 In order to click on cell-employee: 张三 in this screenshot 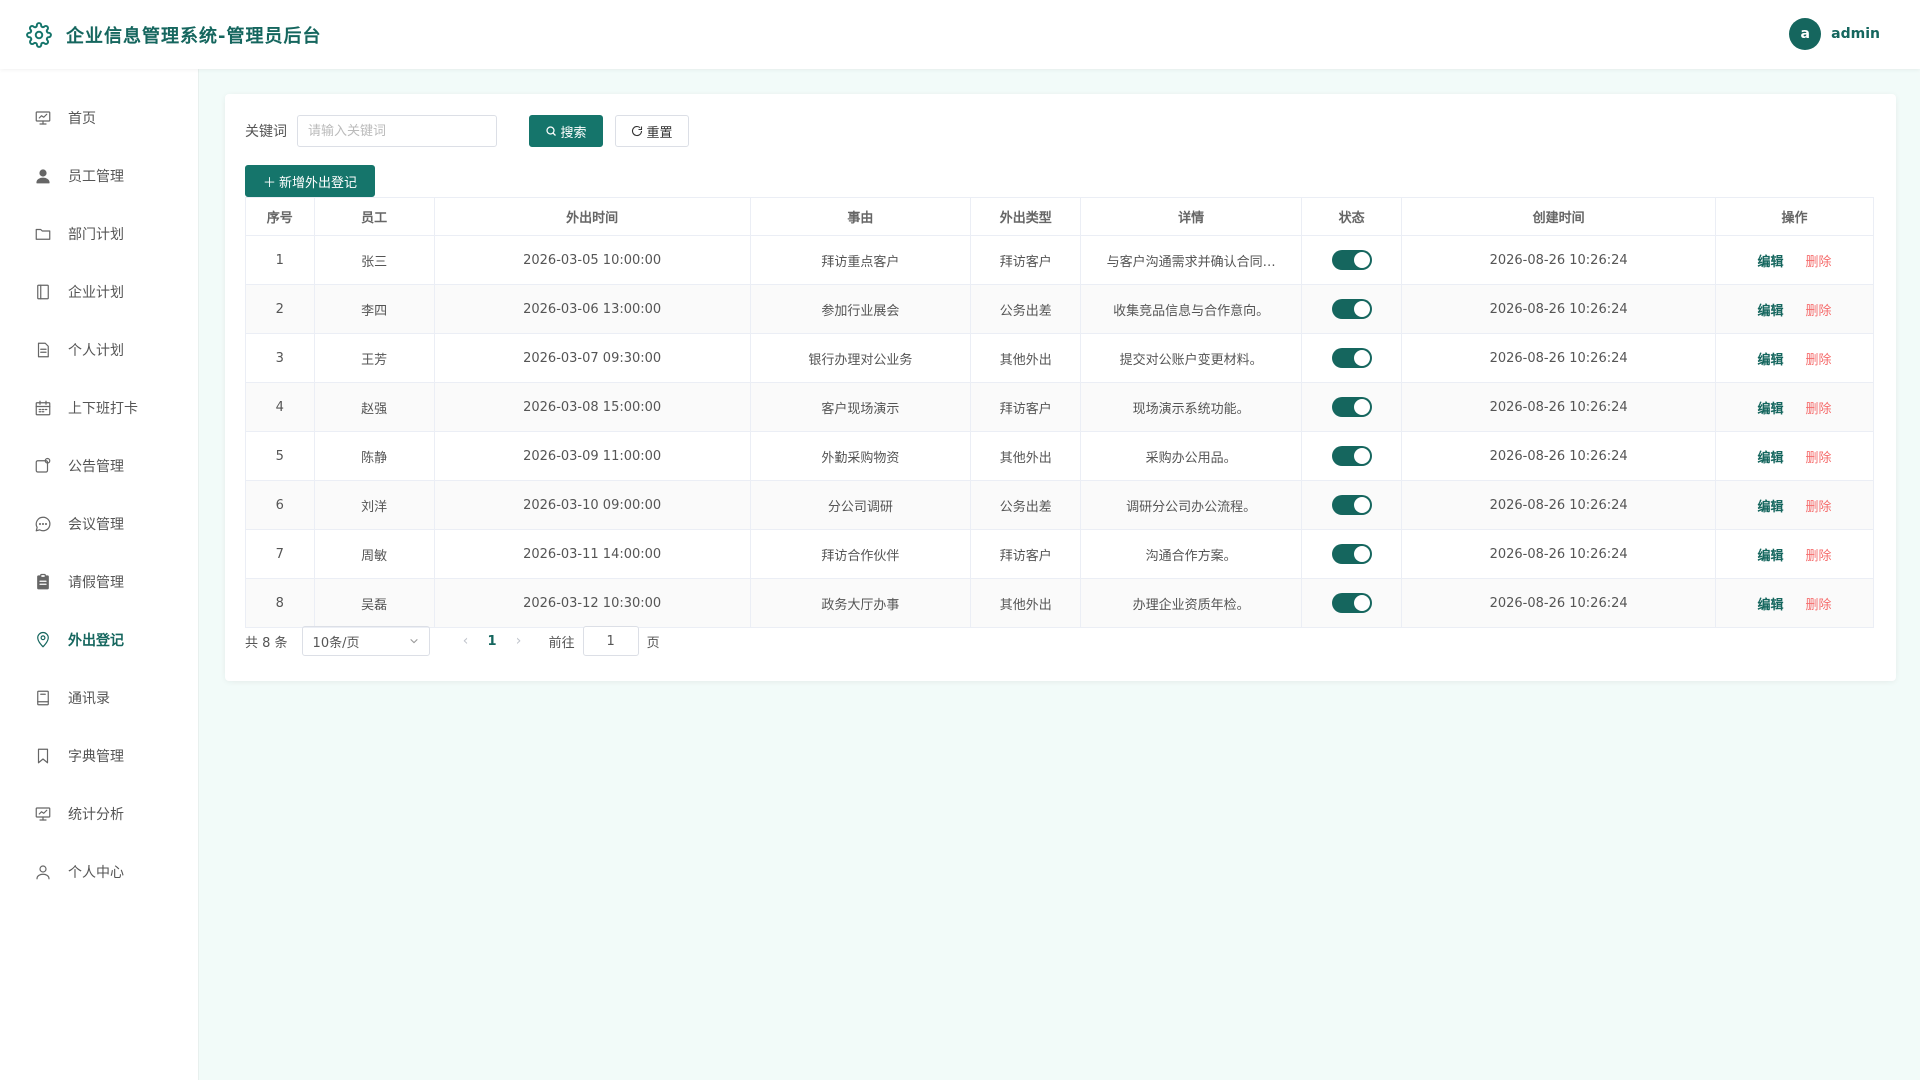, I will do `click(374, 260)`.